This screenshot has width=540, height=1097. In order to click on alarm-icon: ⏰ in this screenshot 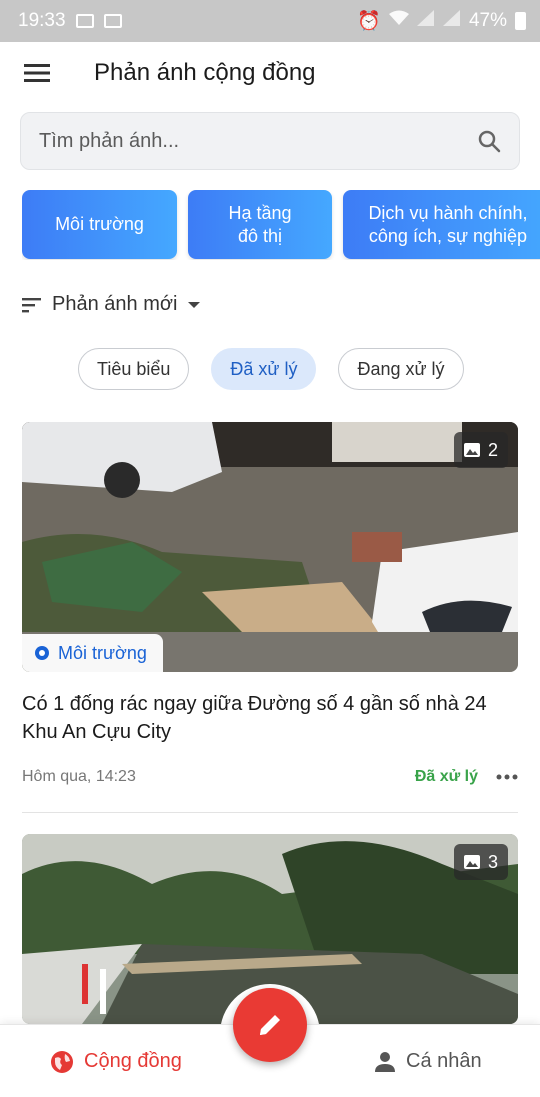, I will do `click(369, 21)`.